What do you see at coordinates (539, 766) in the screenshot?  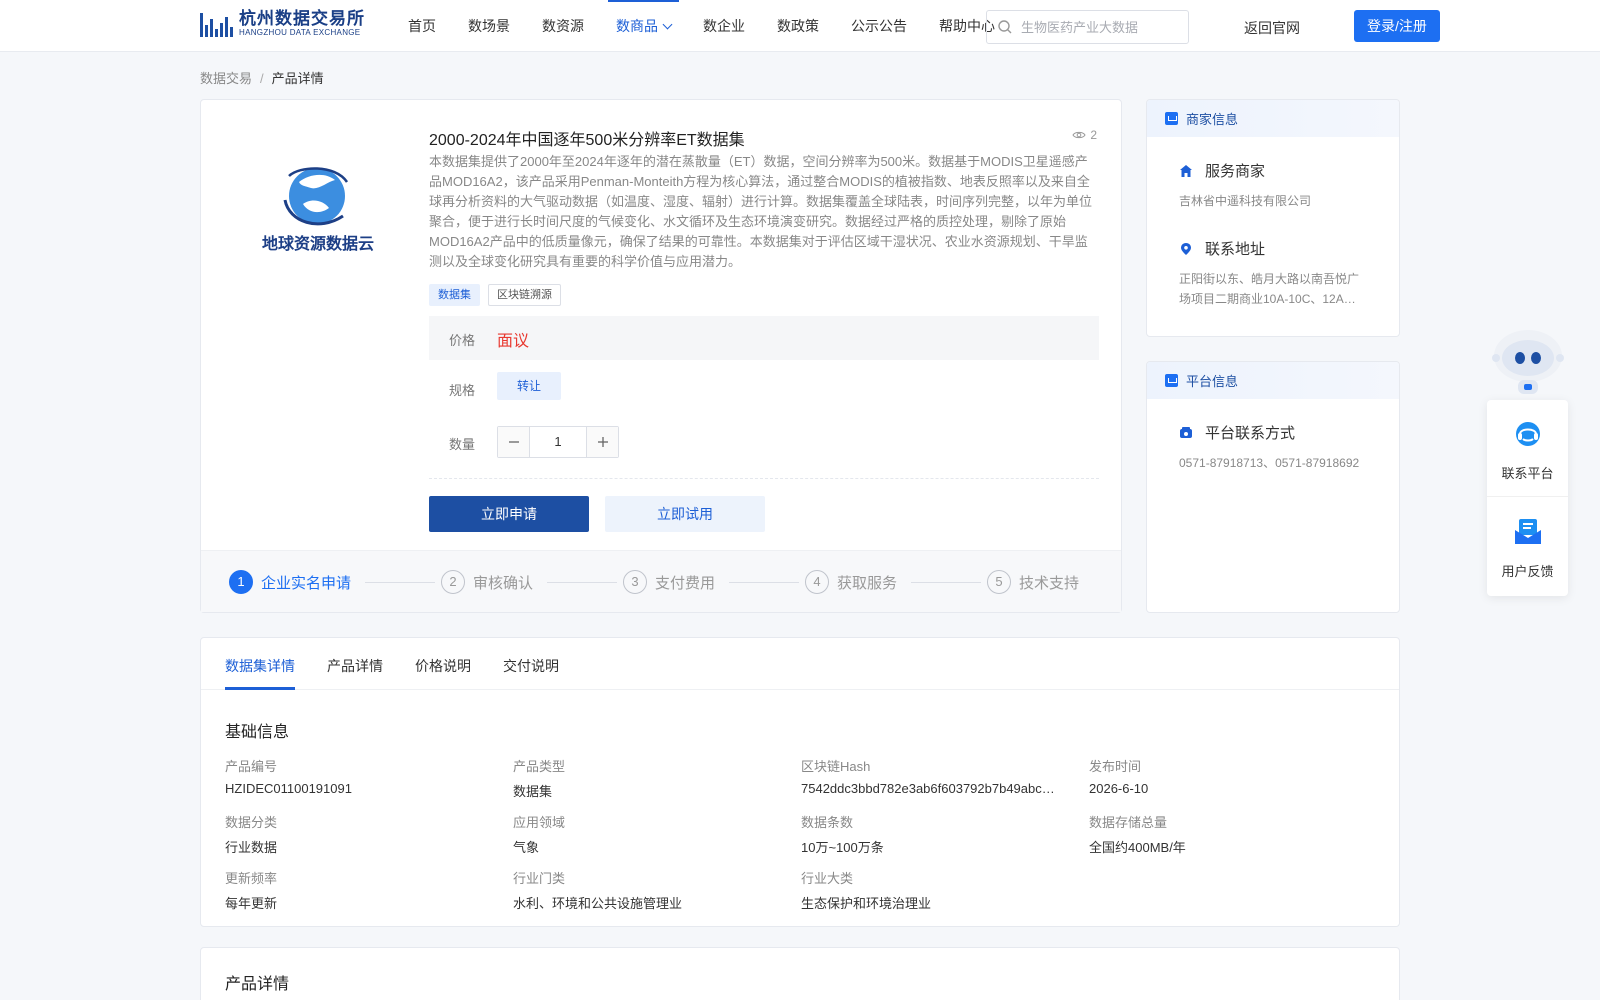 I see `info-label: 产品类型` at bounding box center [539, 766].